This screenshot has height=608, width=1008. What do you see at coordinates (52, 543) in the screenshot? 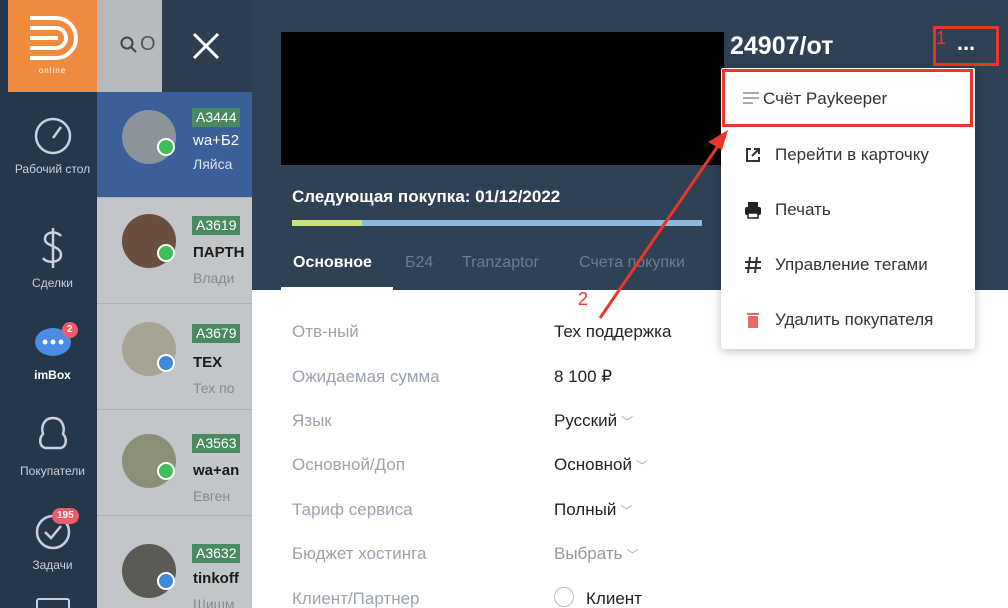
I see `sidebar-item-tasks: Задачи` at bounding box center [52, 543].